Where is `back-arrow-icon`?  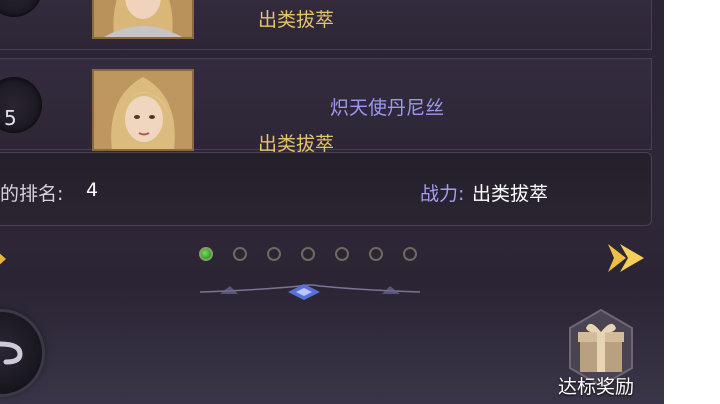
back-arrow-icon is located at coordinates (11, 353).